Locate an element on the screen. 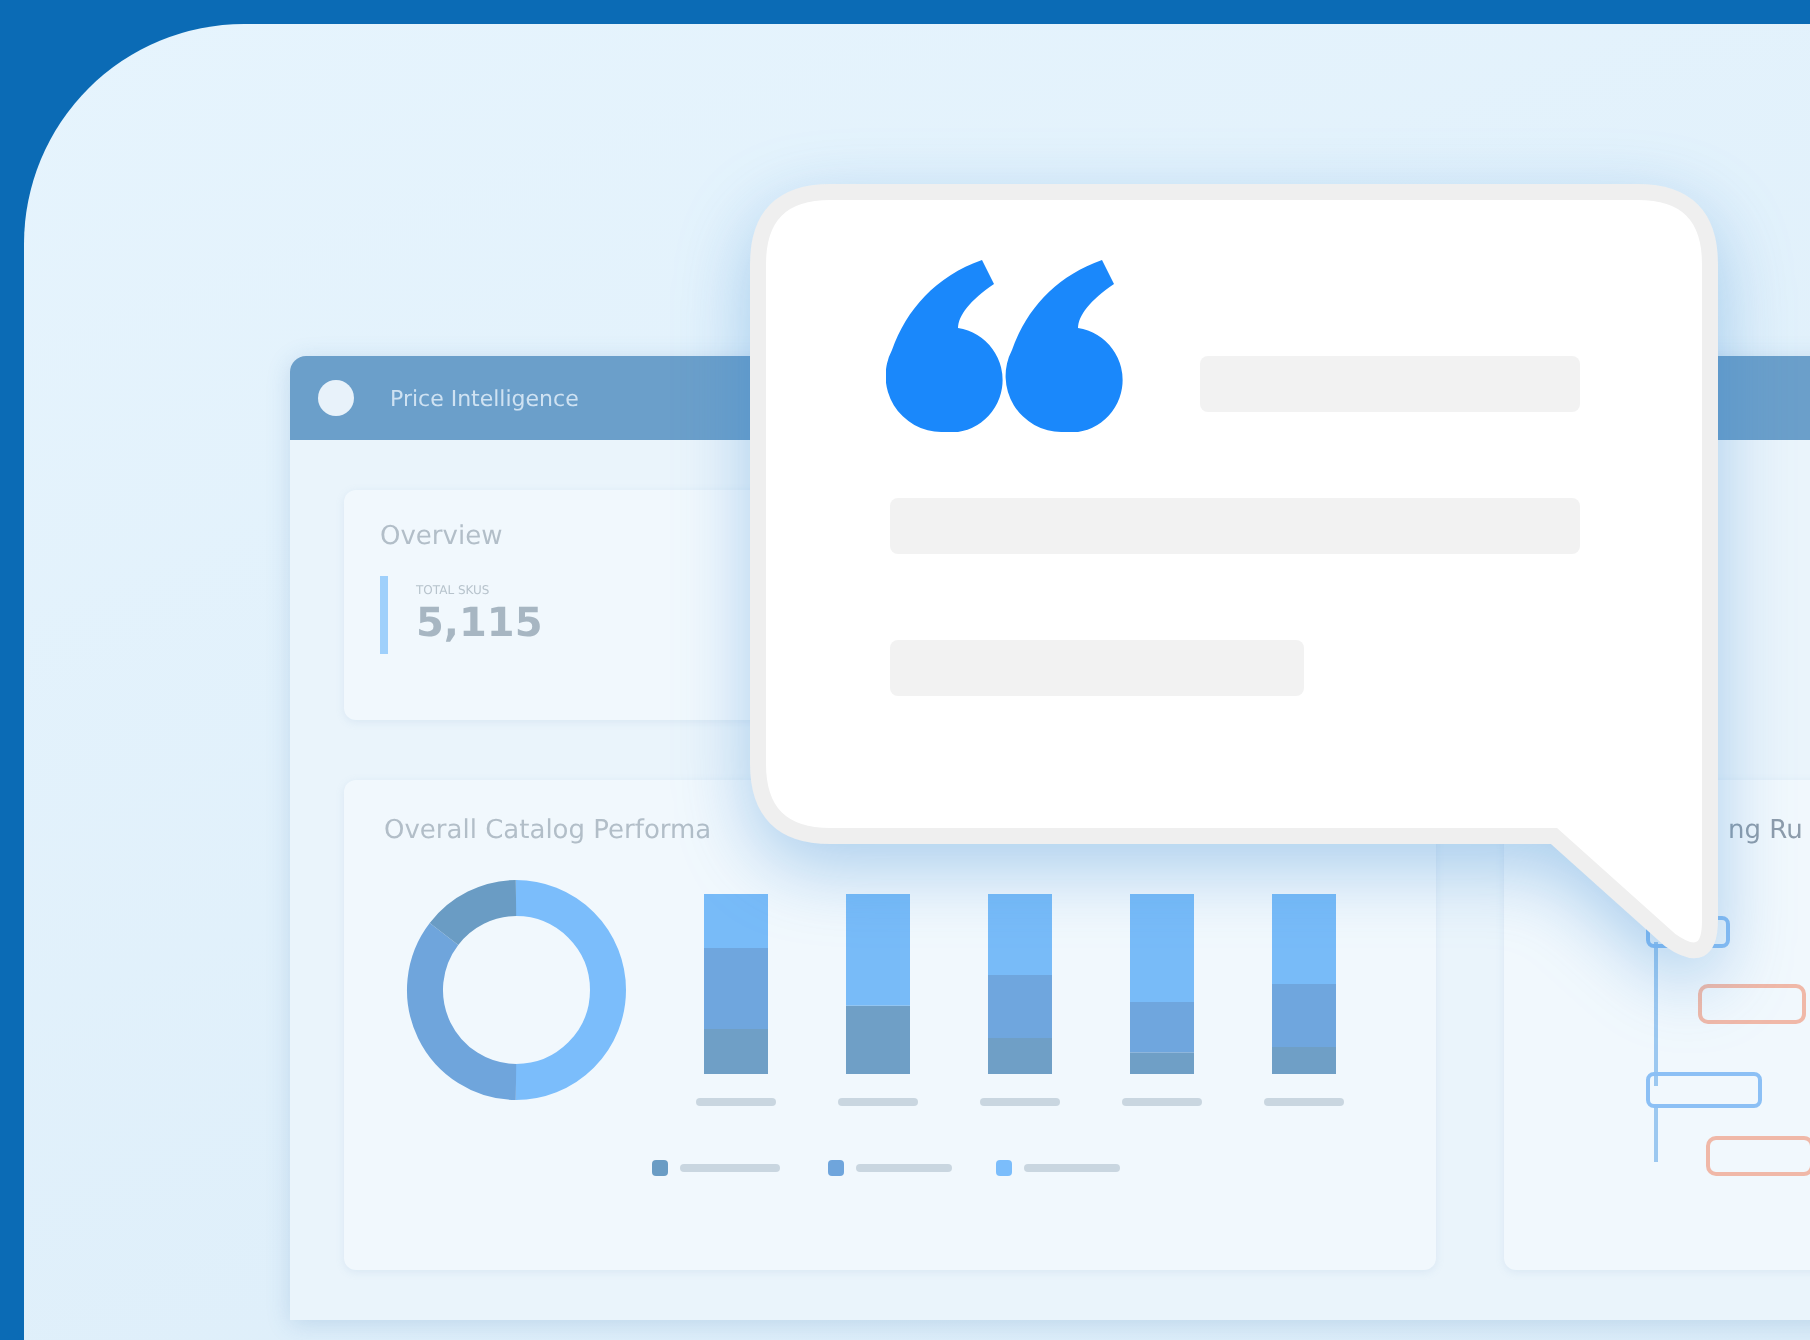  app-title: Price Intelligence is located at coordinates (484, 398).